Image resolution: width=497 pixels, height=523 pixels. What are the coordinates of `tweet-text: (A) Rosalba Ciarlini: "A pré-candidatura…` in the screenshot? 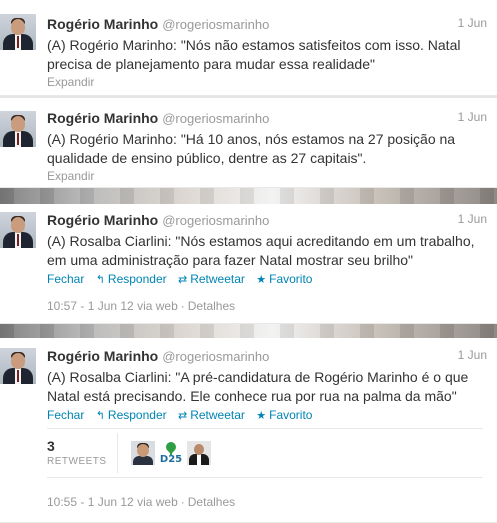 It's located at (258, 386).